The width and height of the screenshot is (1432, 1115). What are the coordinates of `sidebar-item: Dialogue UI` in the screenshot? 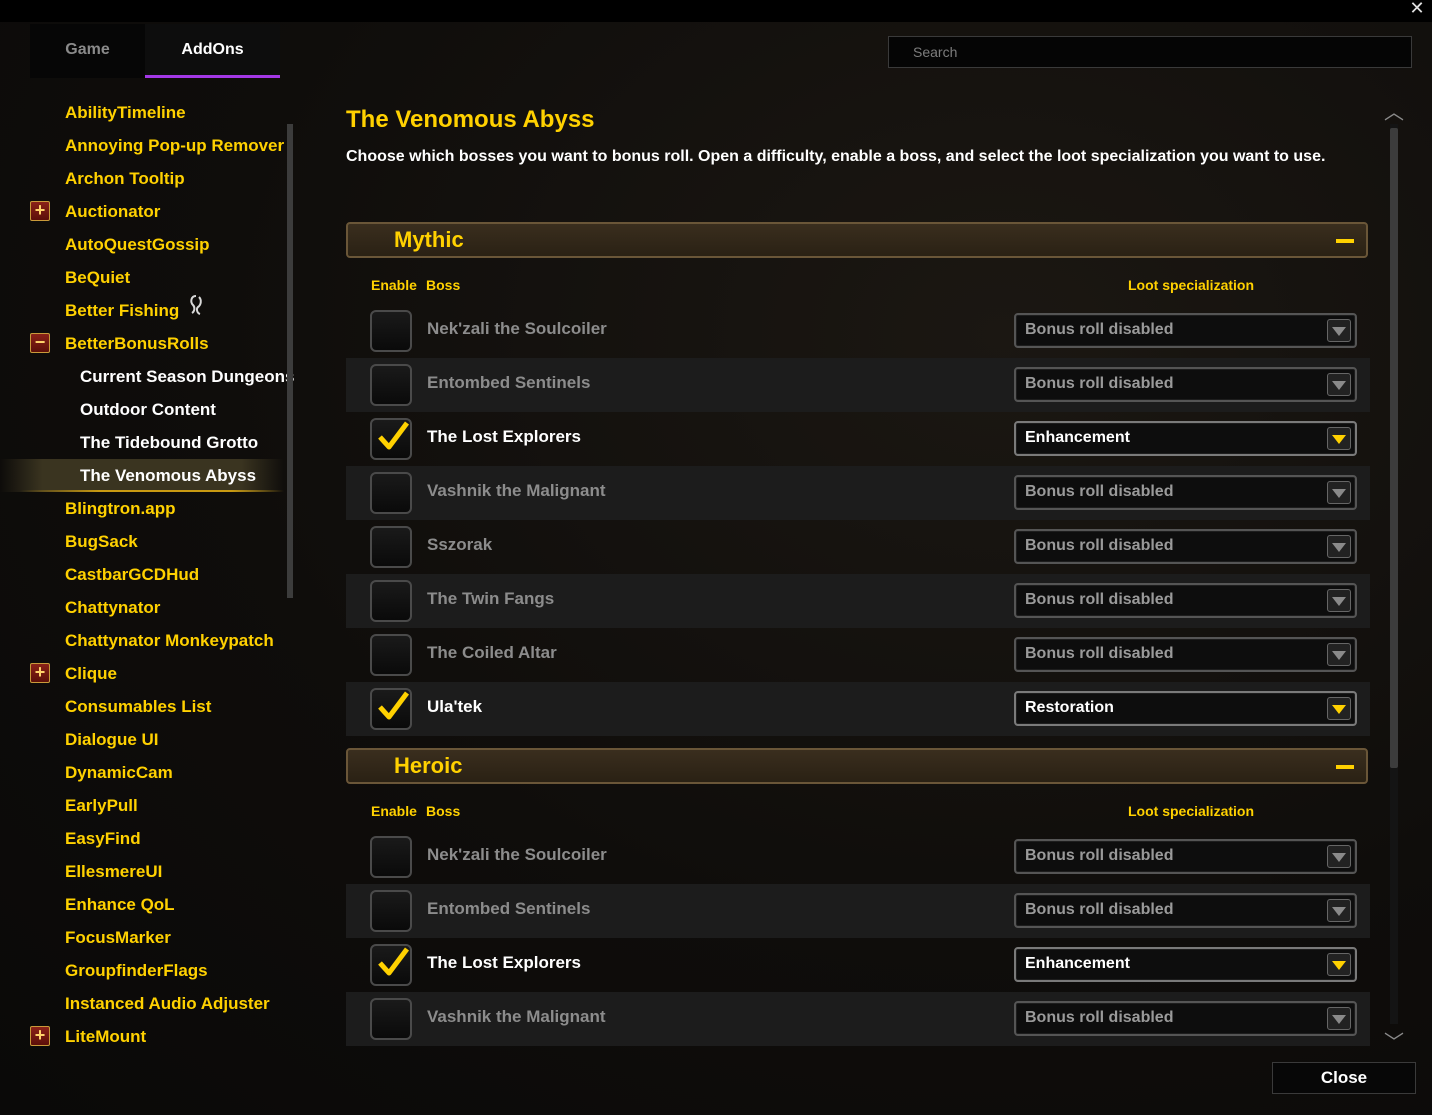 It's located at (142, 739).